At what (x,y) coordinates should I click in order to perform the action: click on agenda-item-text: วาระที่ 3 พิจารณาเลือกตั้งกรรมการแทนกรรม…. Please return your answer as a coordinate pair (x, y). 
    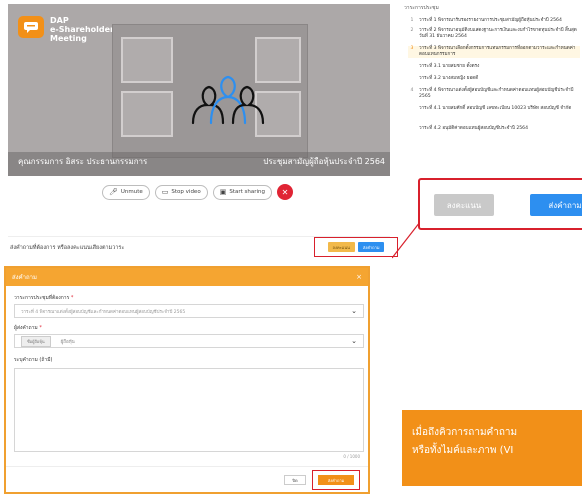
    Looking at the image, I should click on (497, 51).